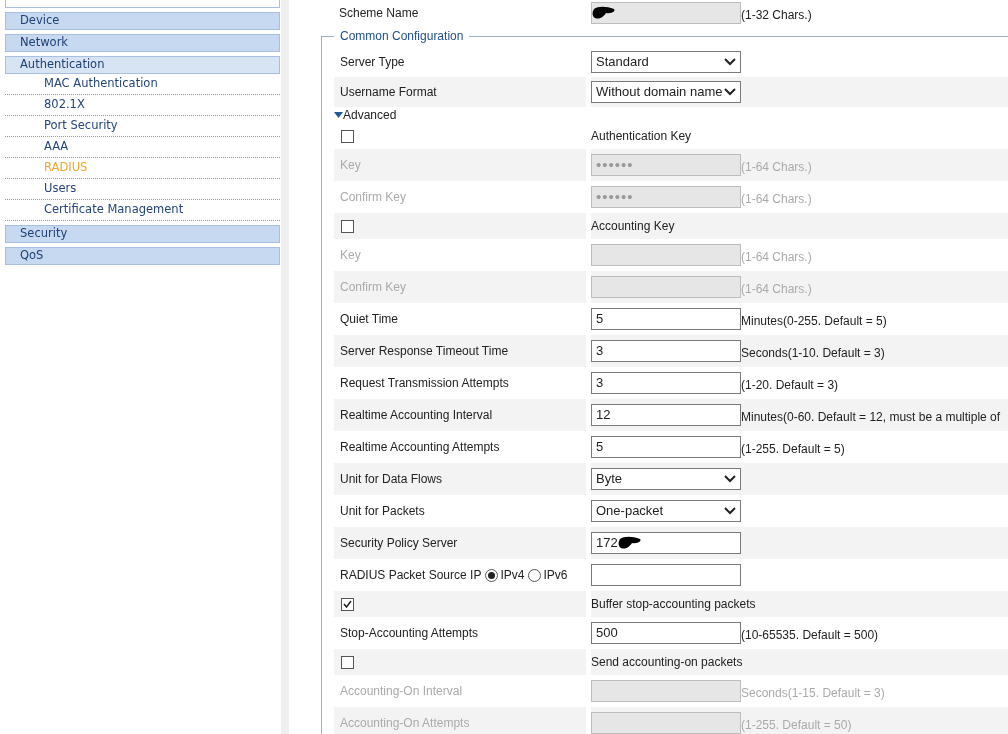 Image resolution: width=1008 pixels, height=734 pixels. Describe the element at coordinates (409, 633) in the screenshot. I see `field-label: Stop-Accounting Attempts` at that location.